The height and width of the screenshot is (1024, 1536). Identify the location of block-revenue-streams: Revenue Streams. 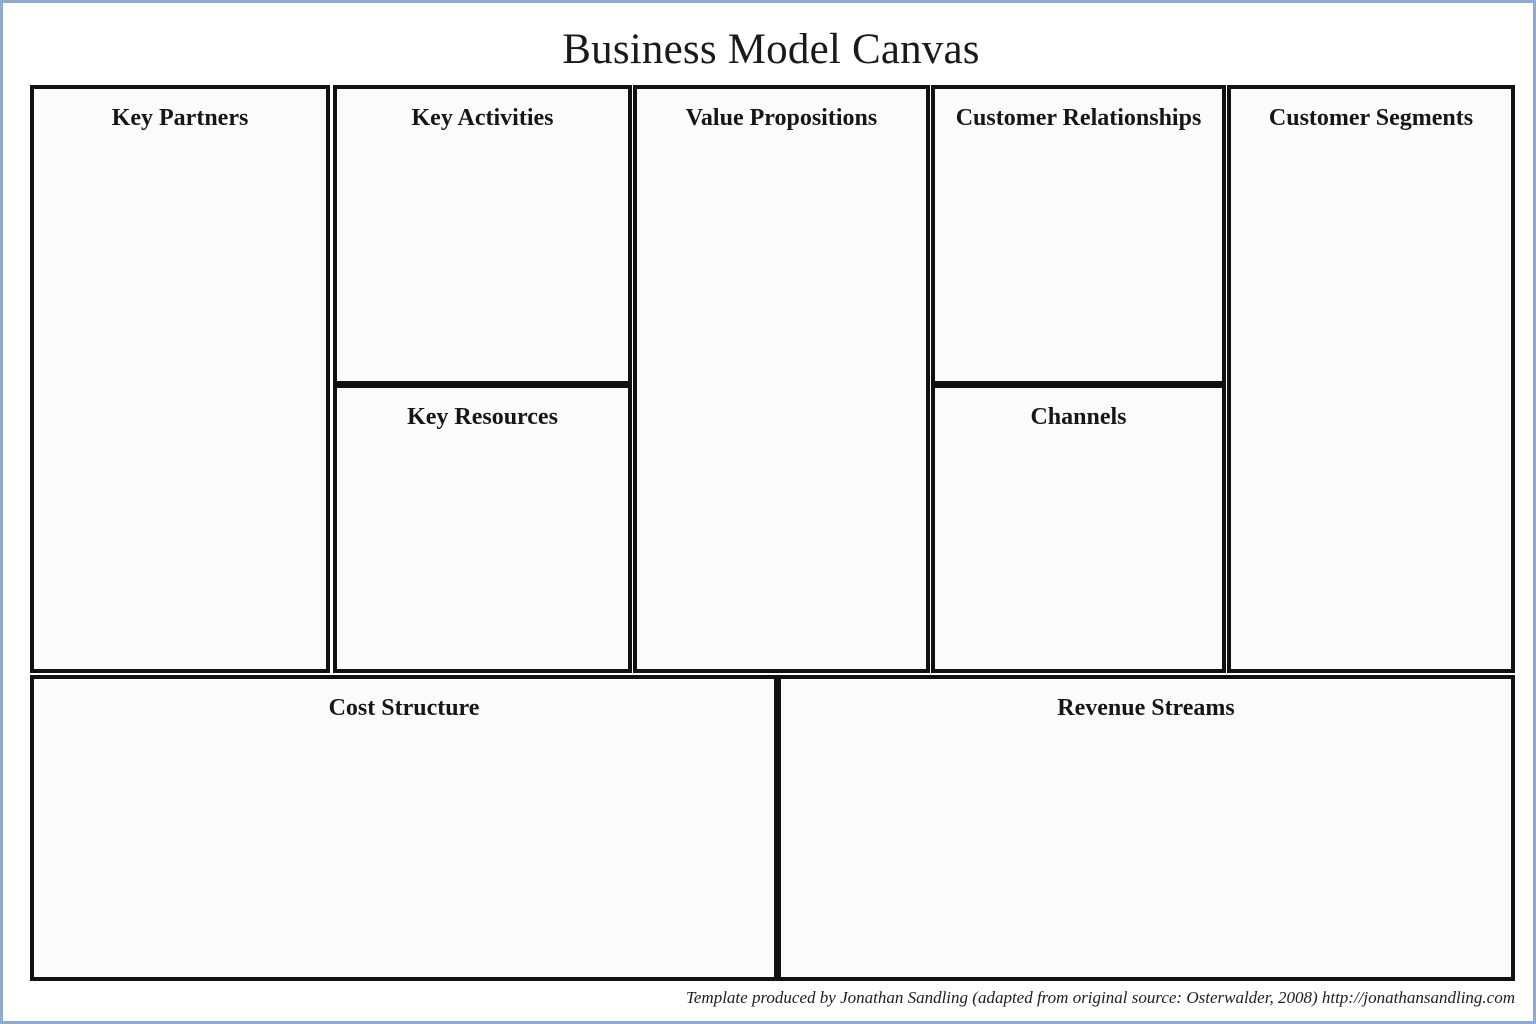
(1146, 828).